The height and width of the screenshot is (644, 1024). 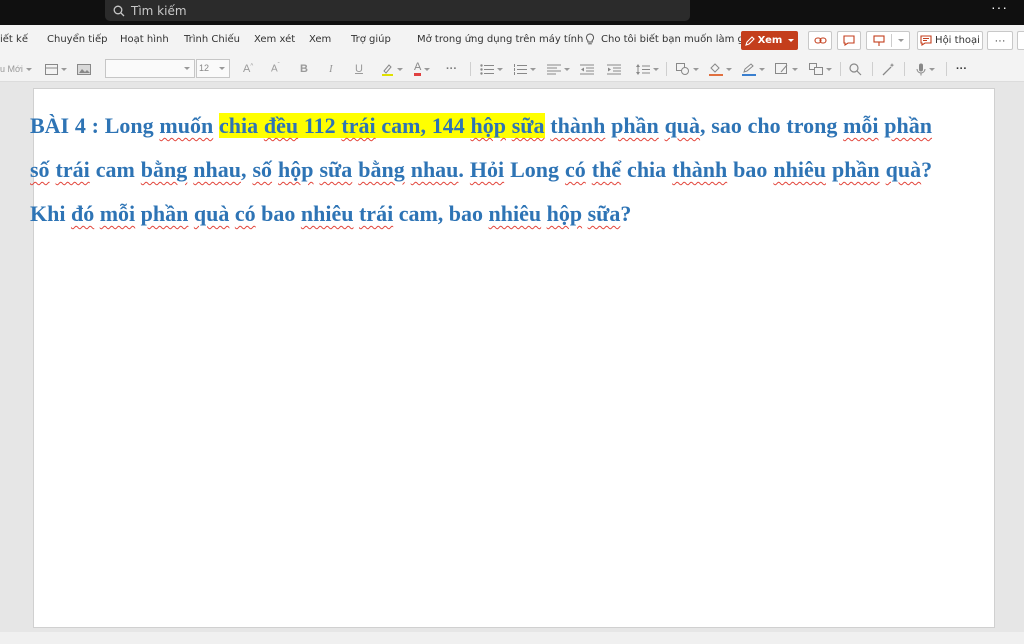 I want to click on spellcheck-word: muốn, so click(x=186, y=125).